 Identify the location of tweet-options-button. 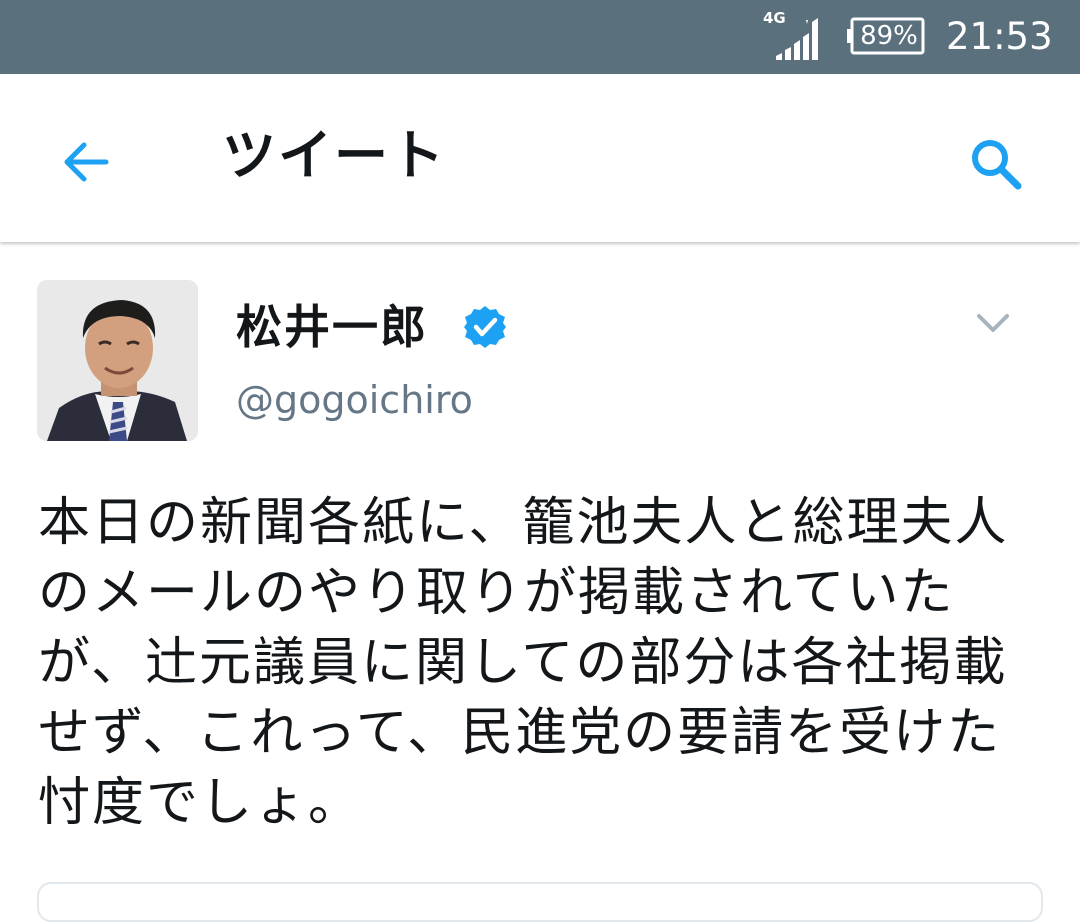
(993, 323).